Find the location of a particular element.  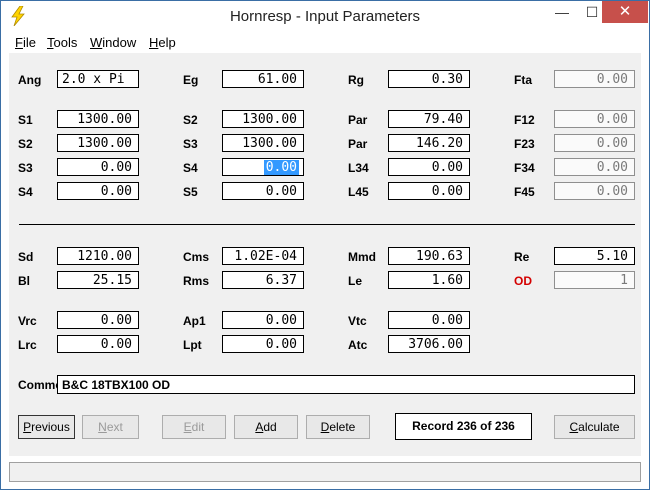

sd-label: Sd is located at coordinates (26, 257).